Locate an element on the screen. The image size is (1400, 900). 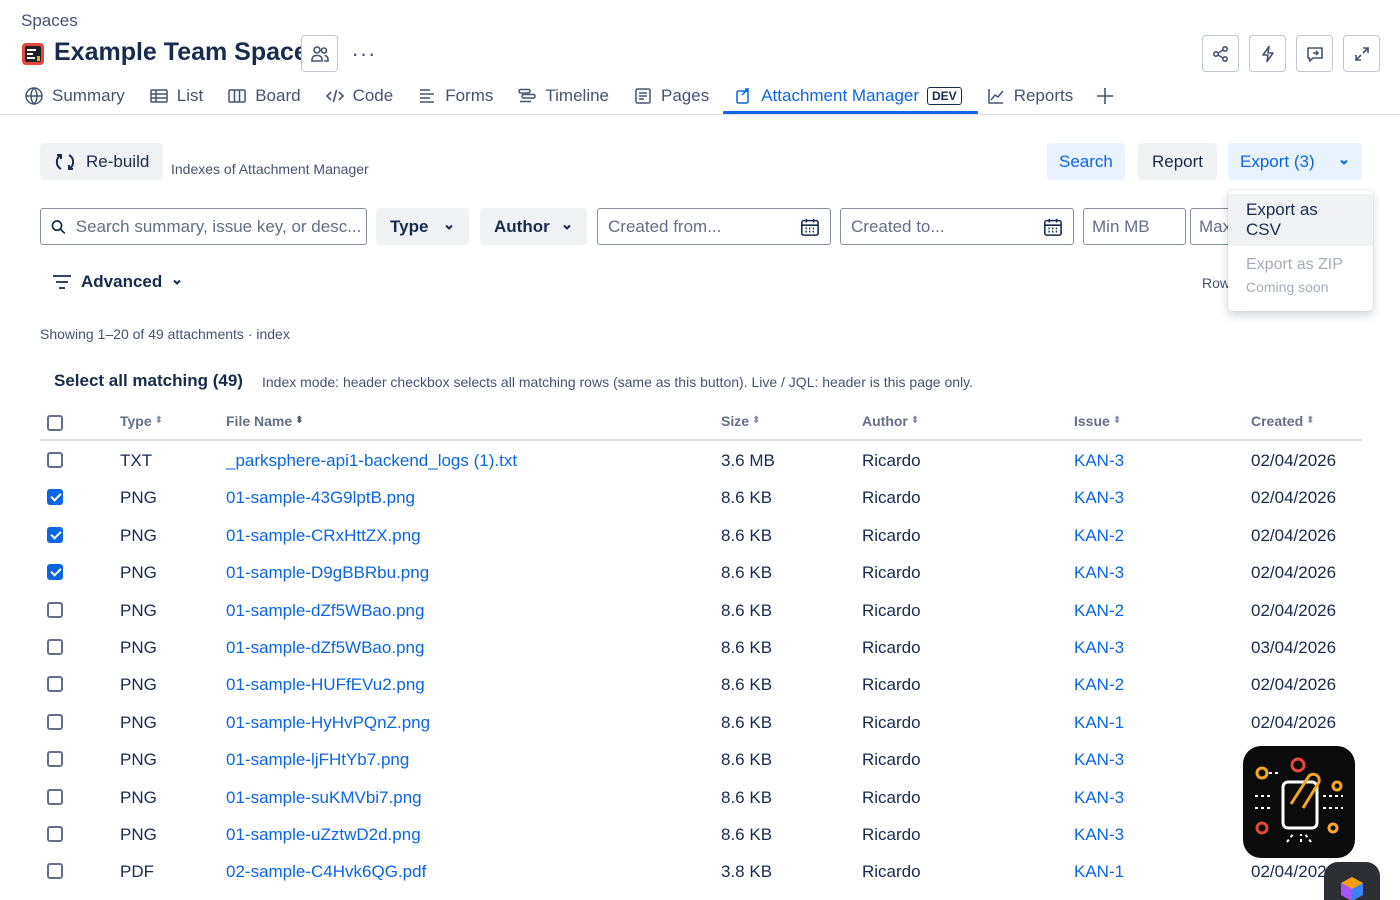
column-label: Size is located at coordinates (735, 421).